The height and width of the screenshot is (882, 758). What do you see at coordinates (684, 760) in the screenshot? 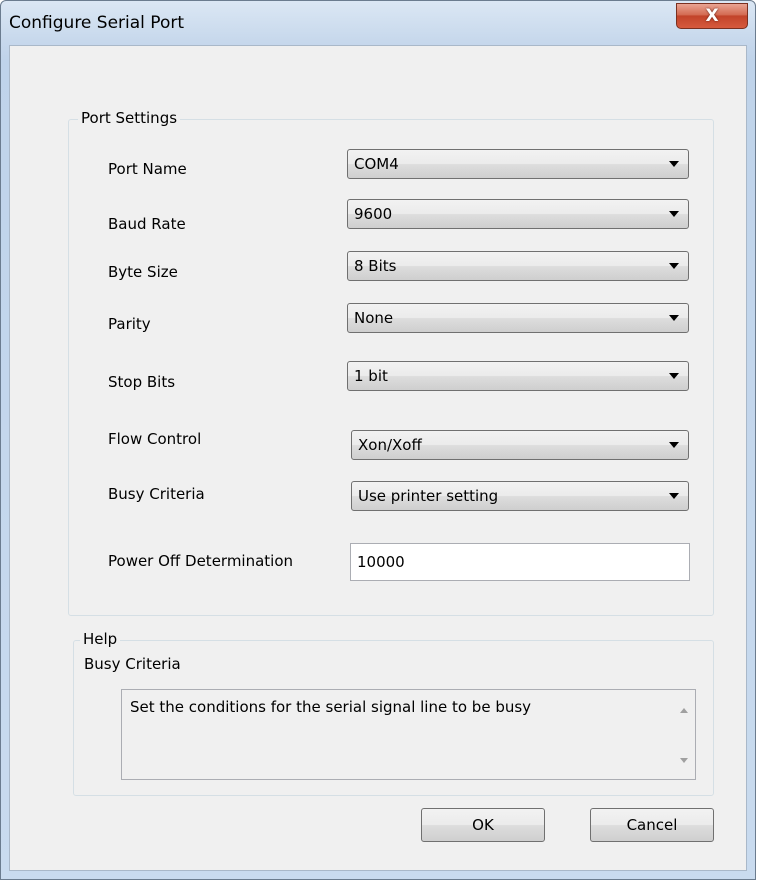
I see `scroll-down-icon` at bounding box center [684, 760].